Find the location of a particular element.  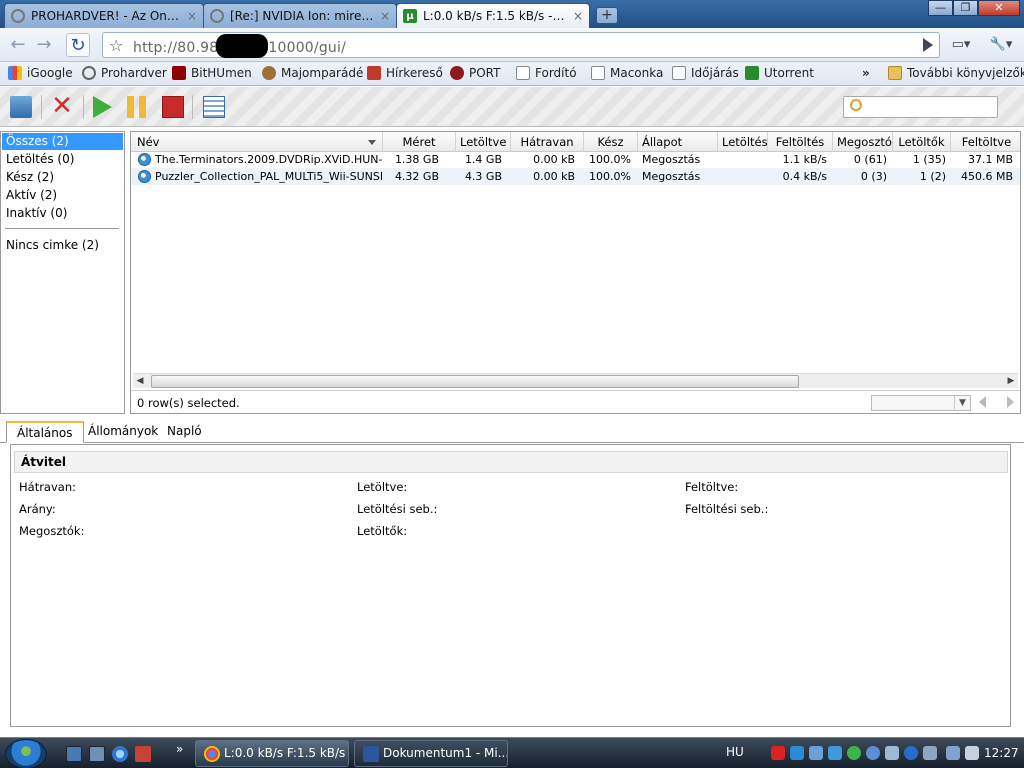

tab-files: Állományok is located at coordinates (123, 432).